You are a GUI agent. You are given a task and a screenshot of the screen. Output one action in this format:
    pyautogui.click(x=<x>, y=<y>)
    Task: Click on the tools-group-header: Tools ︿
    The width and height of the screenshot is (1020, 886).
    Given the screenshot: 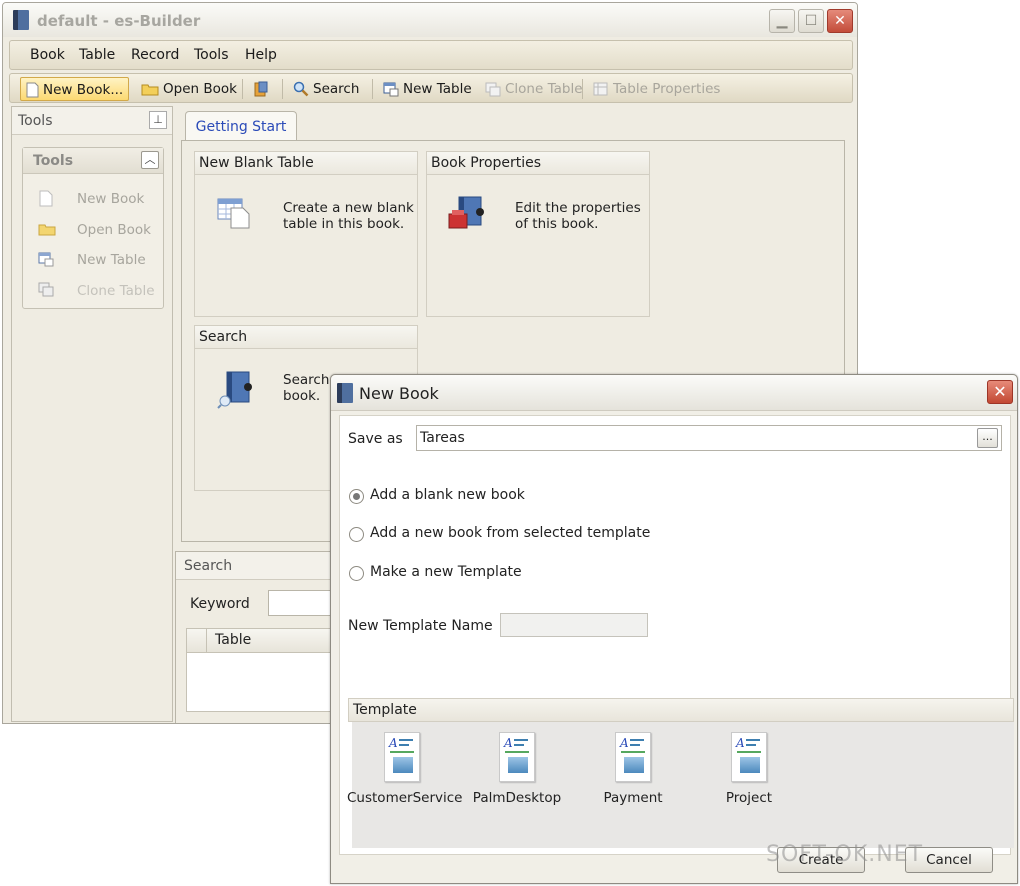 What is the action you would take?
    pyautogui.click(x=93, y=161)
    